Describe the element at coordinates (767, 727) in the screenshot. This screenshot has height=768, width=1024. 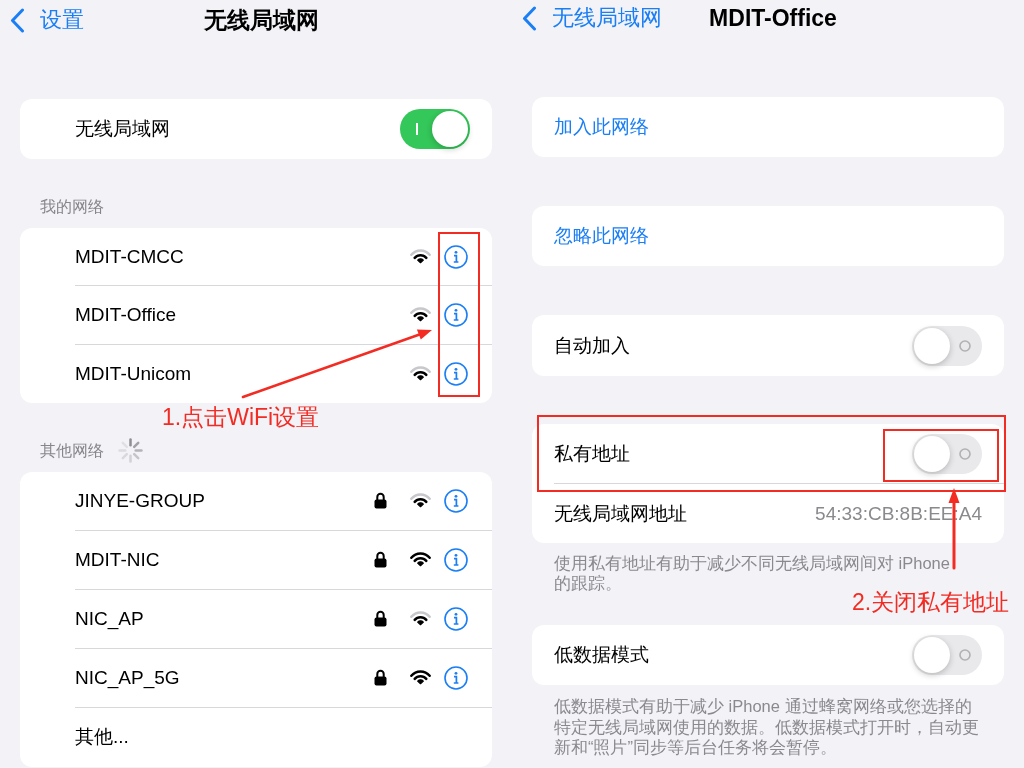
I see `footnote-text: 低数据模式有助于减少 iPhone 通过蜂窝网络或您选择的特定无线局域网使用的数据。低数据模式打开时，自动更新和“照片”同步等后台任务将会暂停。` at that location.